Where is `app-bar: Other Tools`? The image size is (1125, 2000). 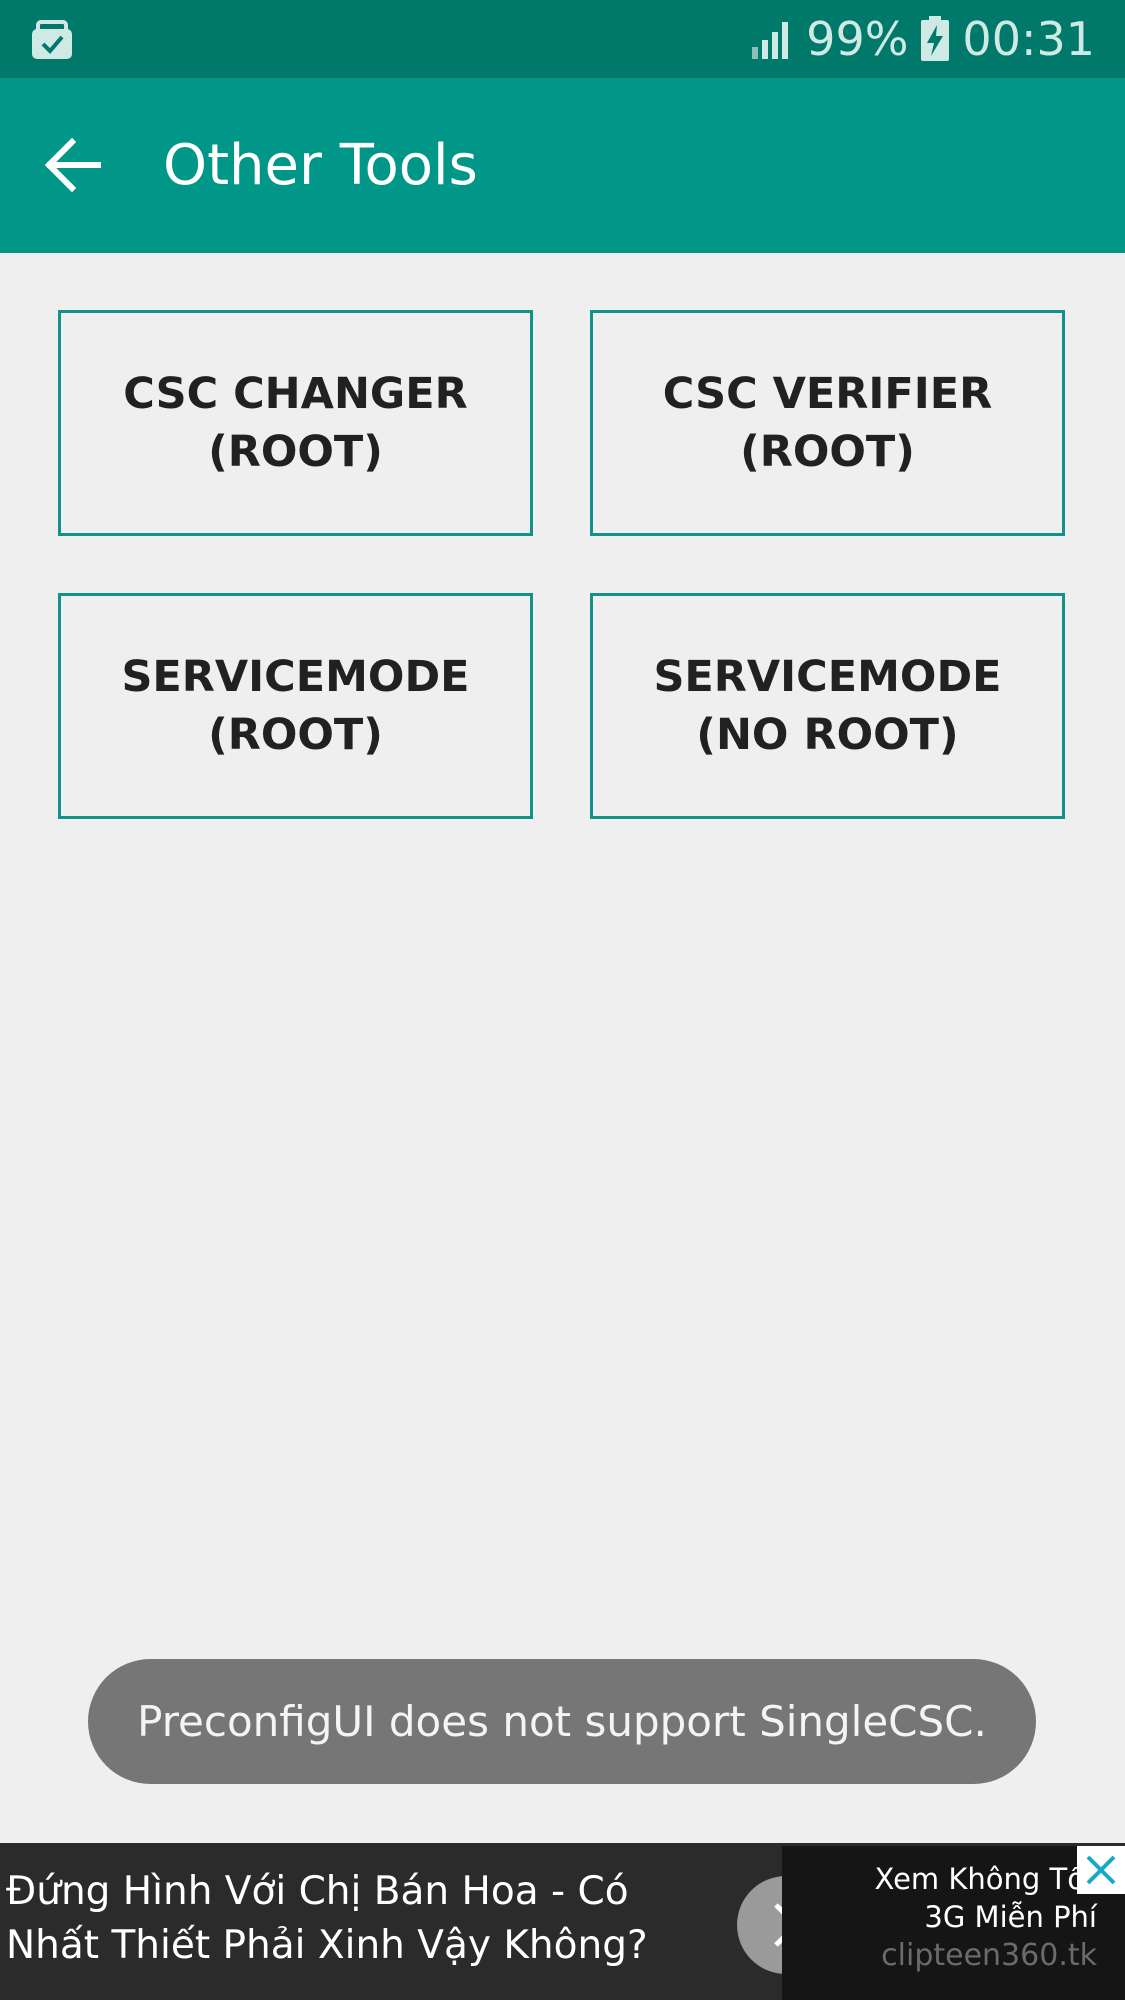 app-bar: Other Tools is located at coordinates (562, 165).